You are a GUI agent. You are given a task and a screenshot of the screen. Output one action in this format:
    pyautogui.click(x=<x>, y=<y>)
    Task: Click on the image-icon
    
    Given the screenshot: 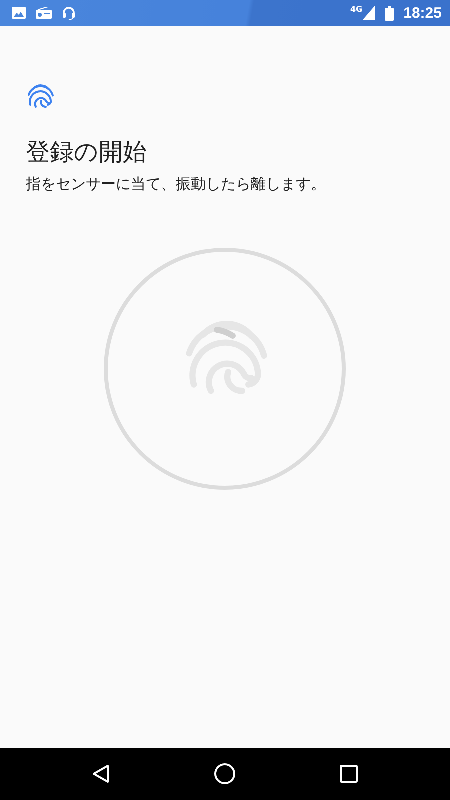 What is the action you would take?
    pyautogui.click(x=19, y=13)
    